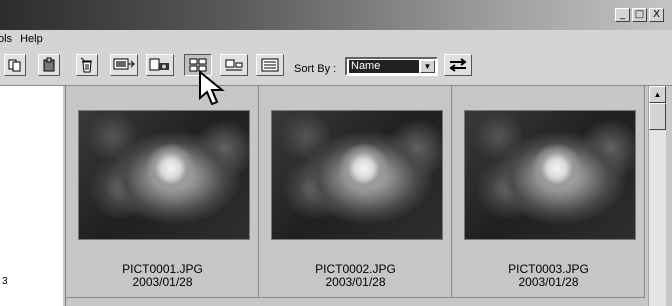 This screenshot has width=672, height=306. I want to click on copy-button, so click(15, 65).